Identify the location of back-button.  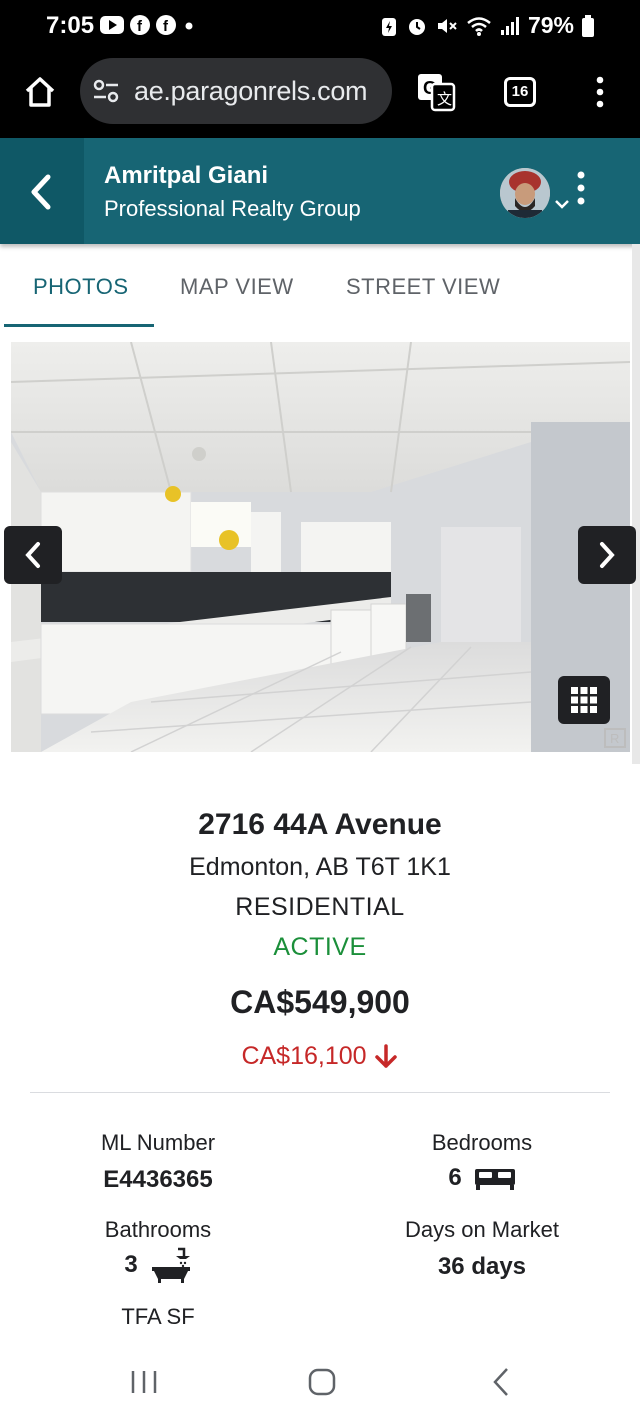
(42, 191).